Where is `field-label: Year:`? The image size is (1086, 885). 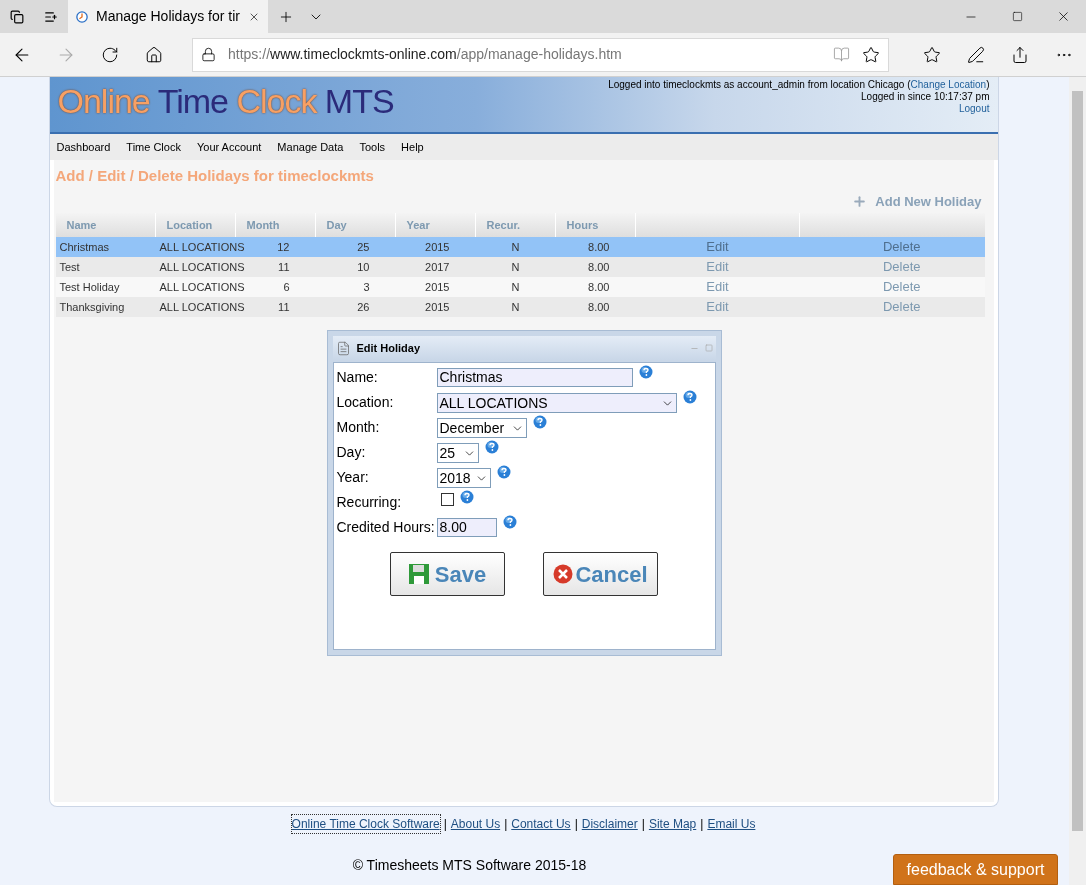
field-label: Year: is located at coordinates (353, 477).